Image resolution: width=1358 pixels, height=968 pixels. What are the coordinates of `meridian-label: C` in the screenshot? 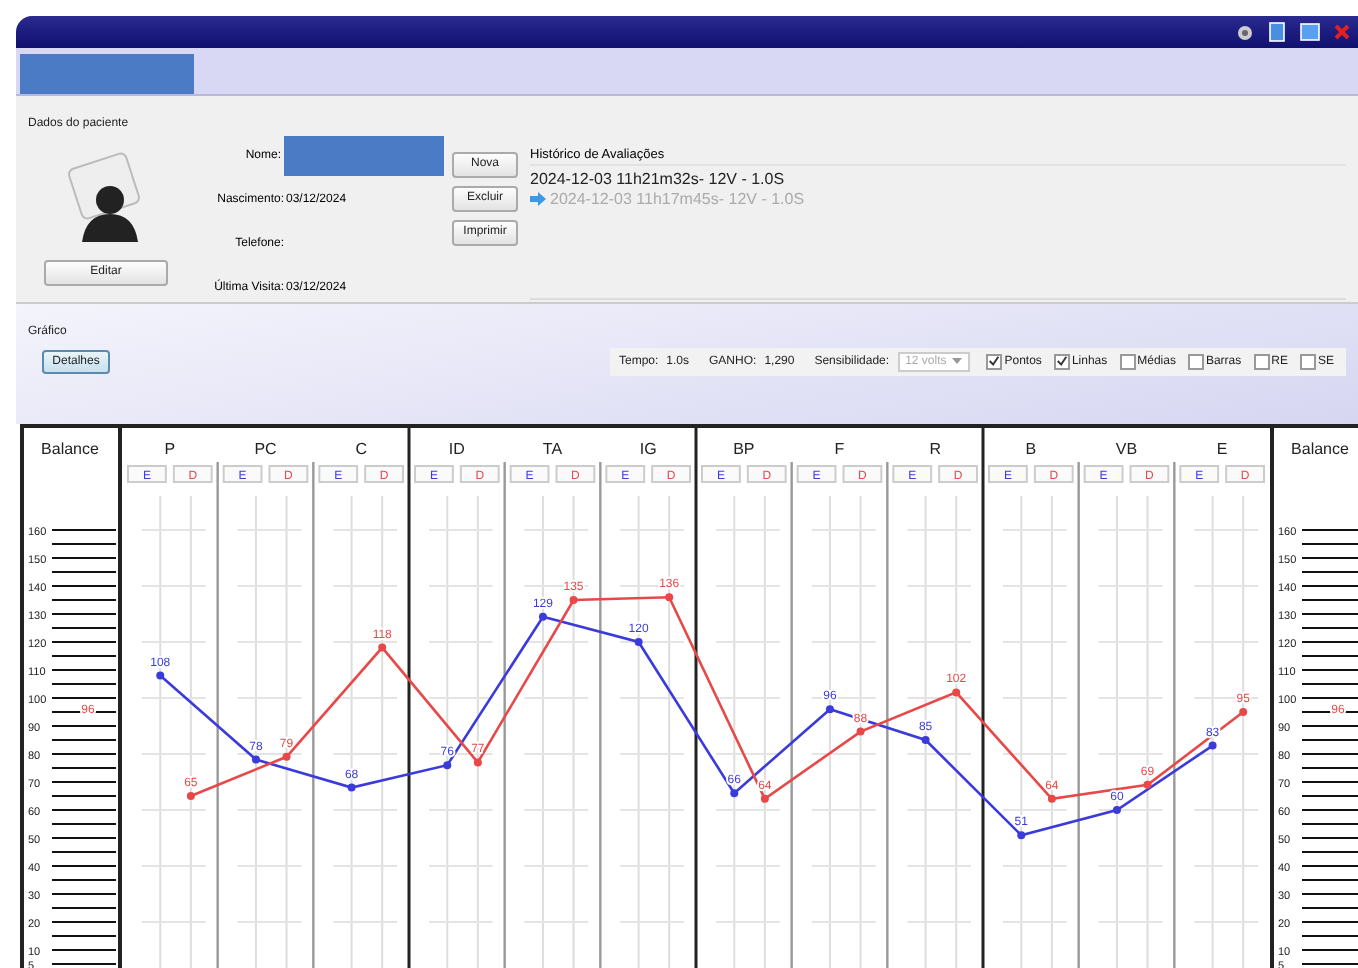 It's located at (361, 449).